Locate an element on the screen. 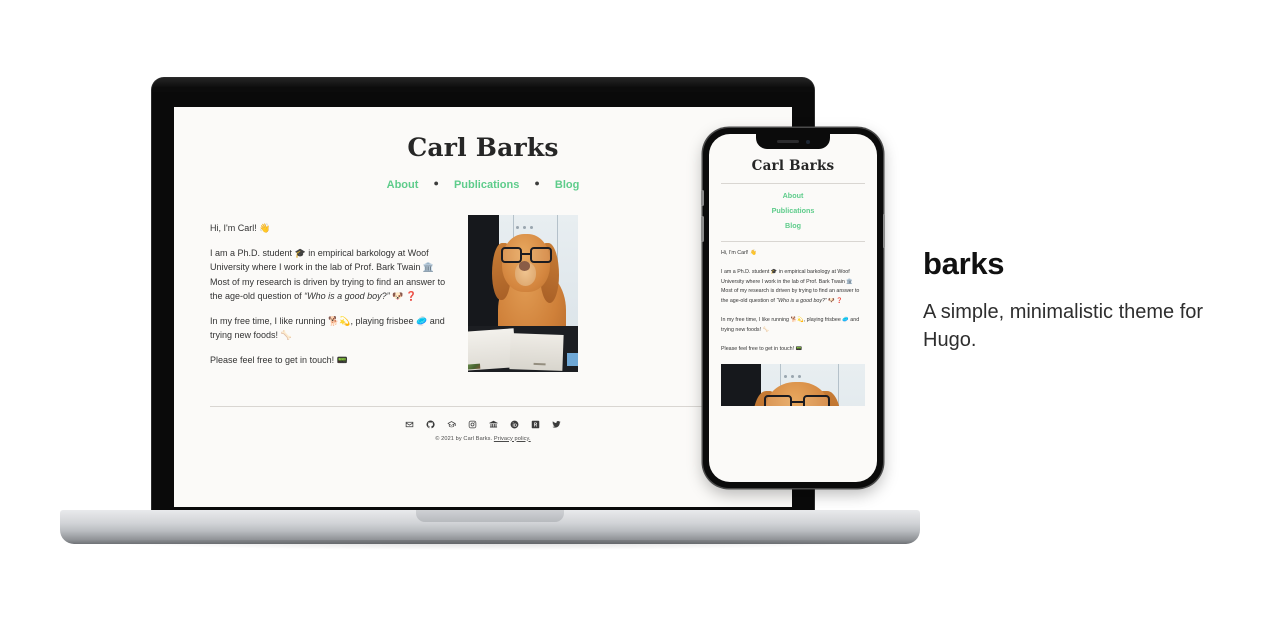 This screenshot has width=1280, height=640. intro-text-b-mobile: 🐶 ❓ is located at coordinates (834, 300).